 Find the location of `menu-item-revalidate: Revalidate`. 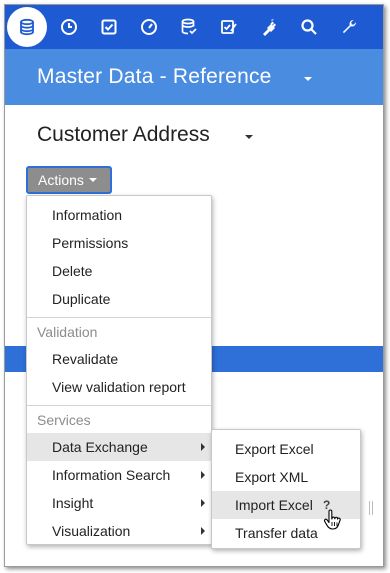

menu-item-revalidate: Revalidate is located at coordinates (119, 359).